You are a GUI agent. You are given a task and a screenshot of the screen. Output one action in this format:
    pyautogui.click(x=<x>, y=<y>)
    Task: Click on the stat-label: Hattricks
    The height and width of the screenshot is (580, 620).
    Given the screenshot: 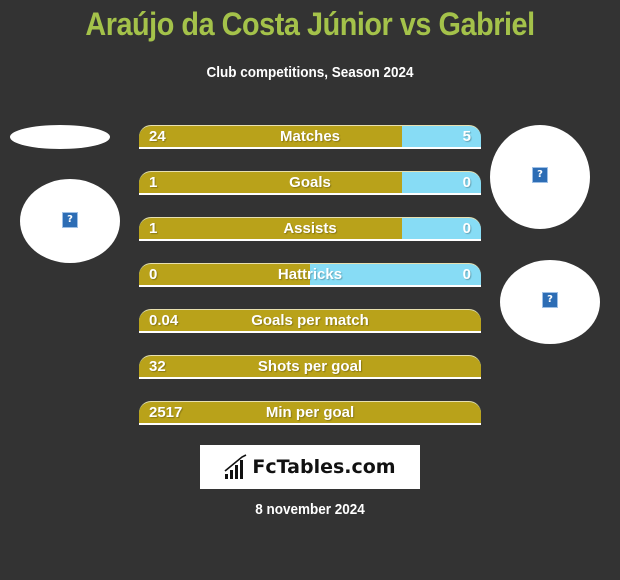 What is the action you would take?
    pyautogui.click(x=310, y=274)
    